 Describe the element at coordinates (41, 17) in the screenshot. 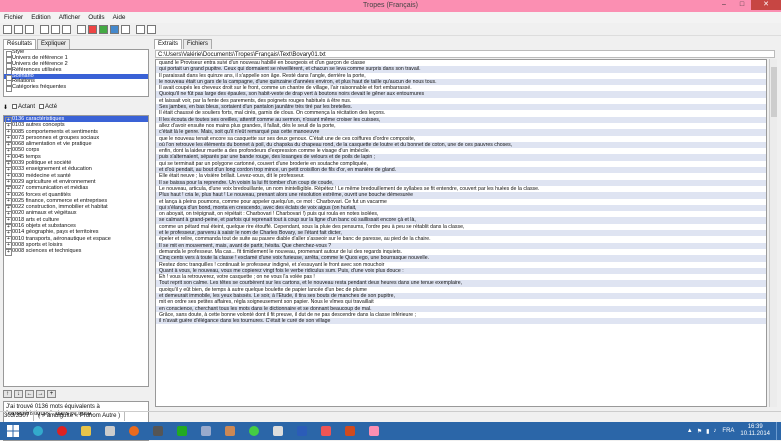

I see `menu-edition: Edition` at that location.